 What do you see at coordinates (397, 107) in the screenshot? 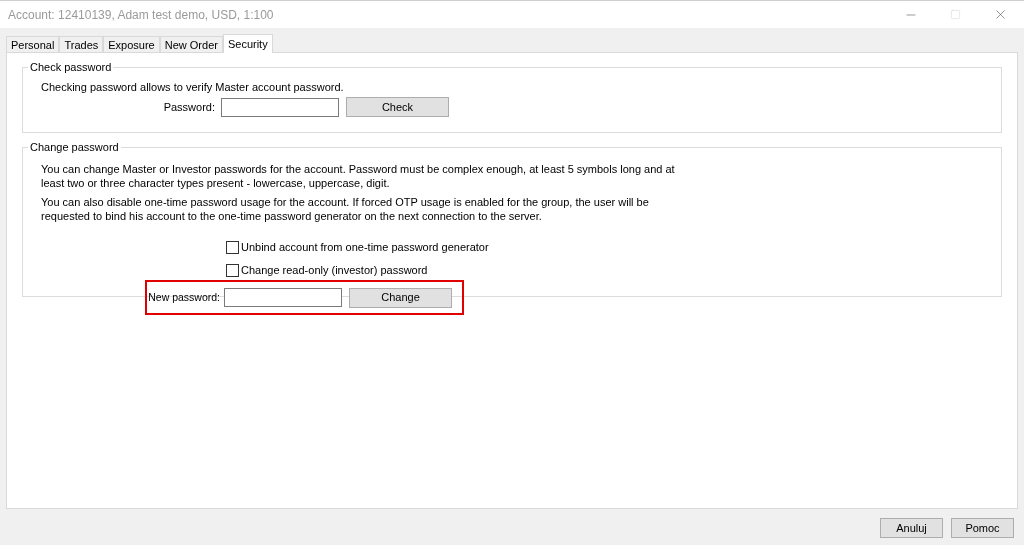
I see `action-button: Check` at bounding box center [397, 107].